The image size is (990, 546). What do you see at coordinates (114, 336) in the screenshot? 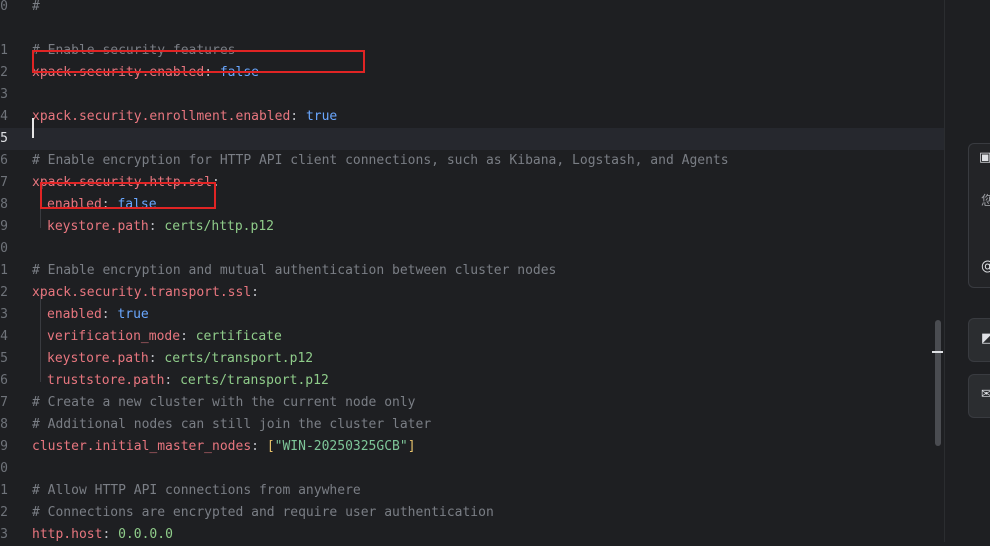
I see `code-token: verification_mode` at bounding box center [114, 336].